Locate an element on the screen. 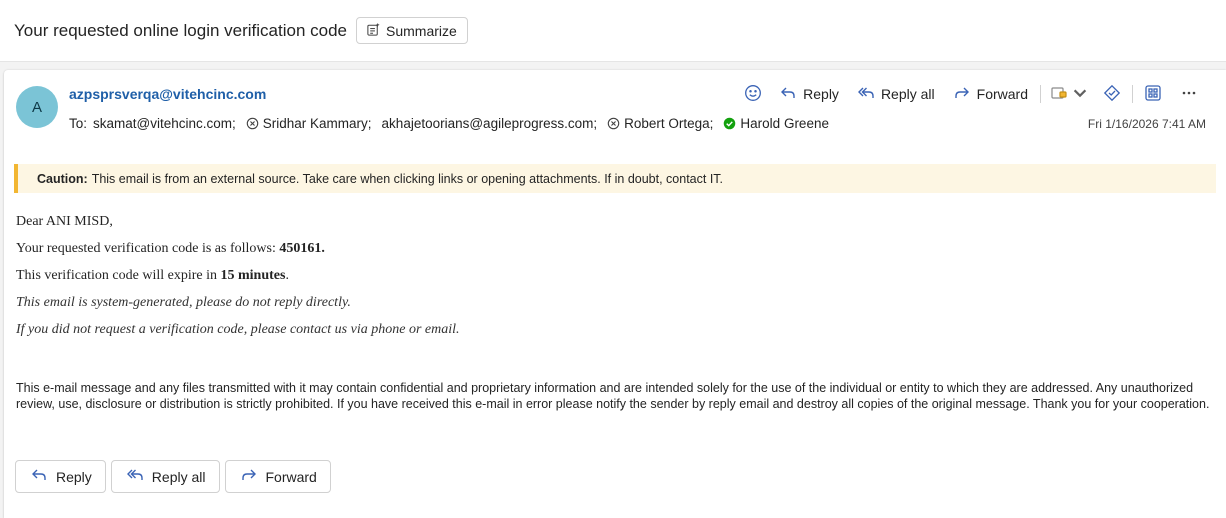 The width and height of the screenshot is (1226, 518). toolbar-reply-label: Reply is located at coordinates (821, 94).